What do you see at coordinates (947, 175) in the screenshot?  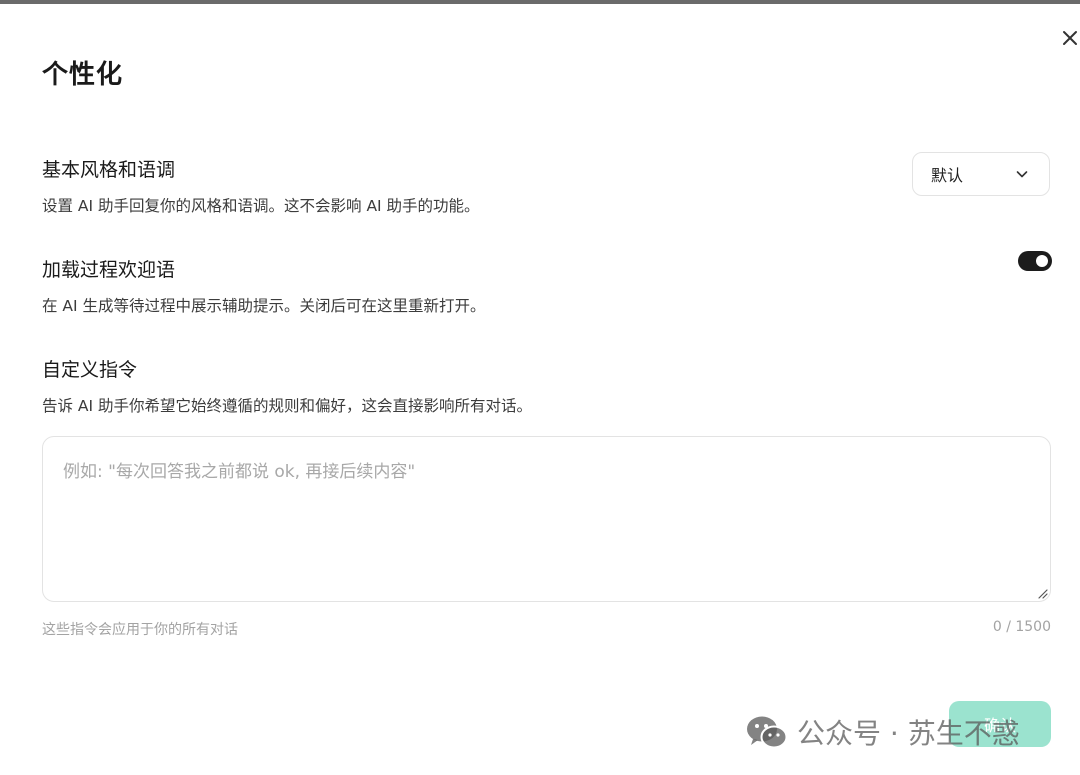 I see `style-tone-selected-value: 默认` at bounding box center [947, 175].